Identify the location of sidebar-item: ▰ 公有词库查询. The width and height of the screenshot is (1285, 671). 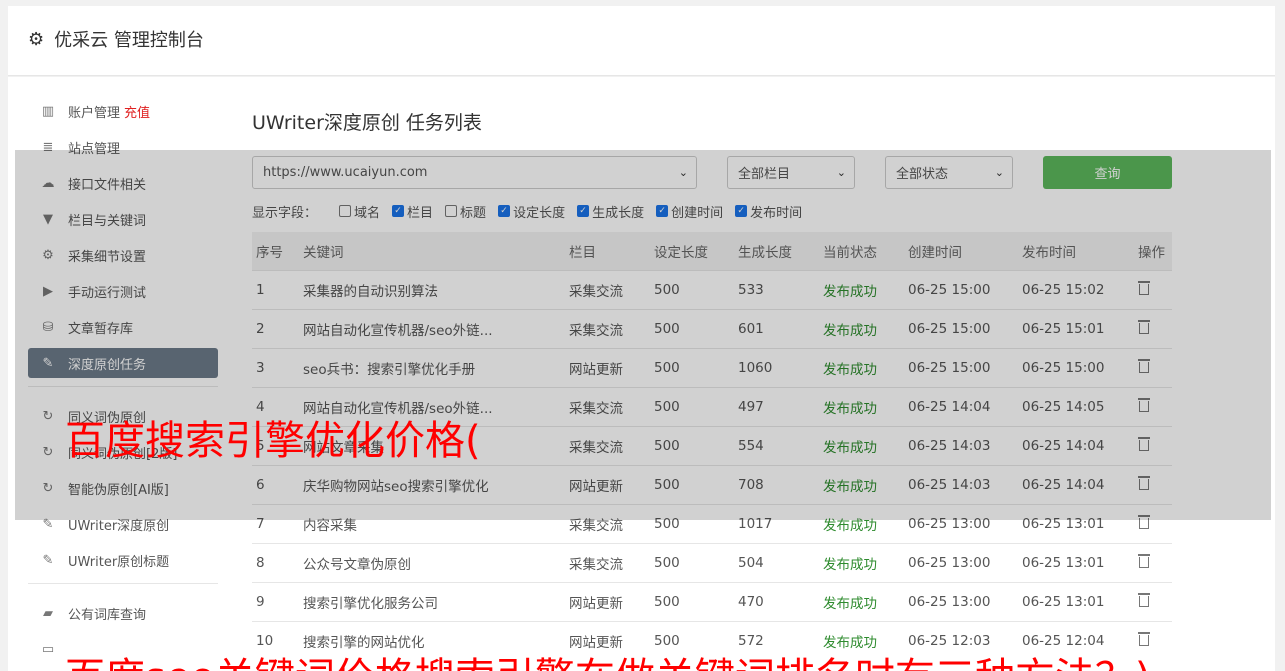
(123, 613).